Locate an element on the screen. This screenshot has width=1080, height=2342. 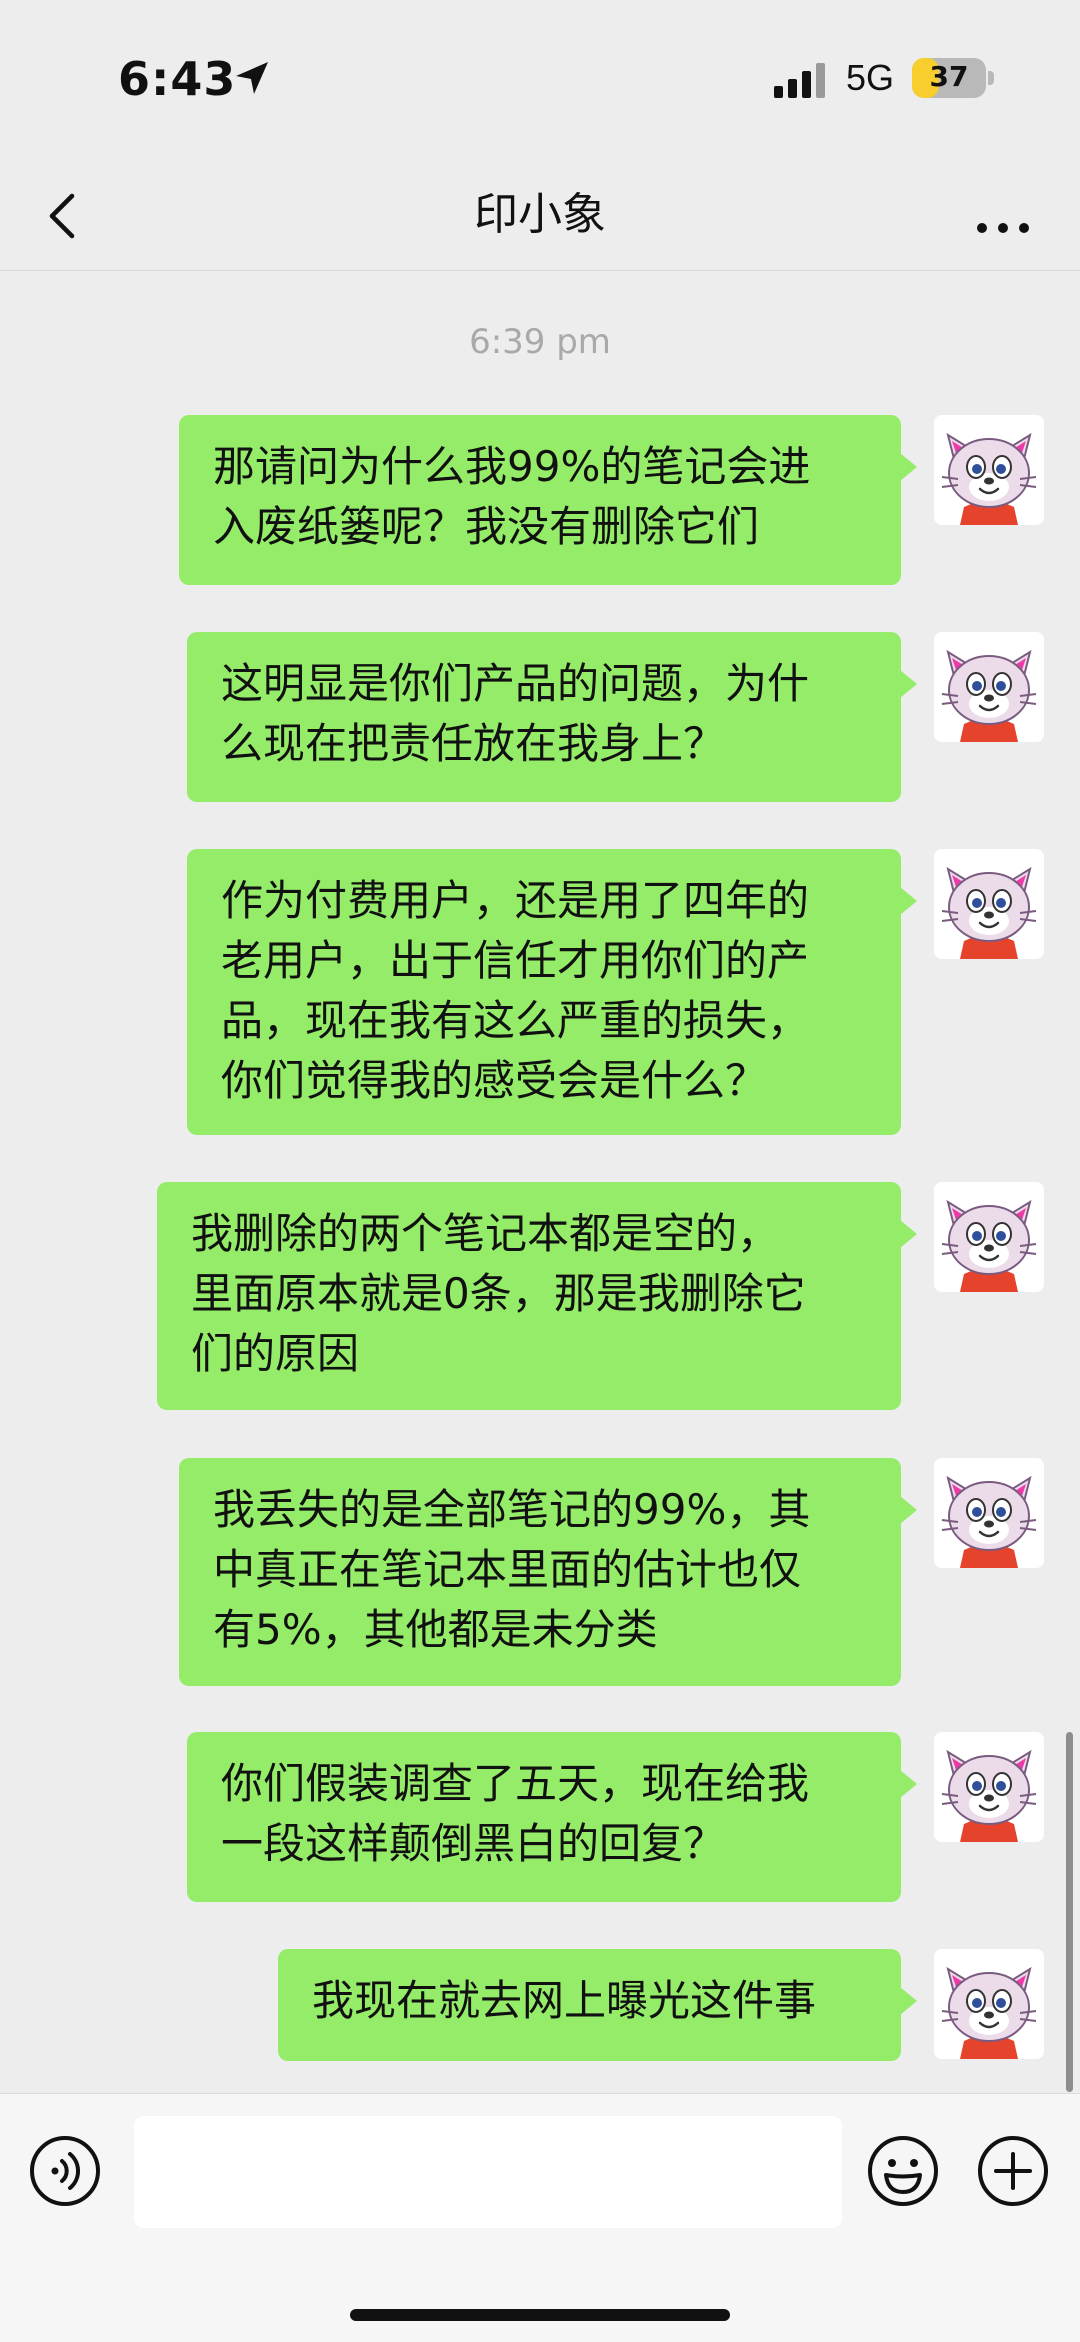
battery-indicator: 37 is located at coordinates (949, 78).